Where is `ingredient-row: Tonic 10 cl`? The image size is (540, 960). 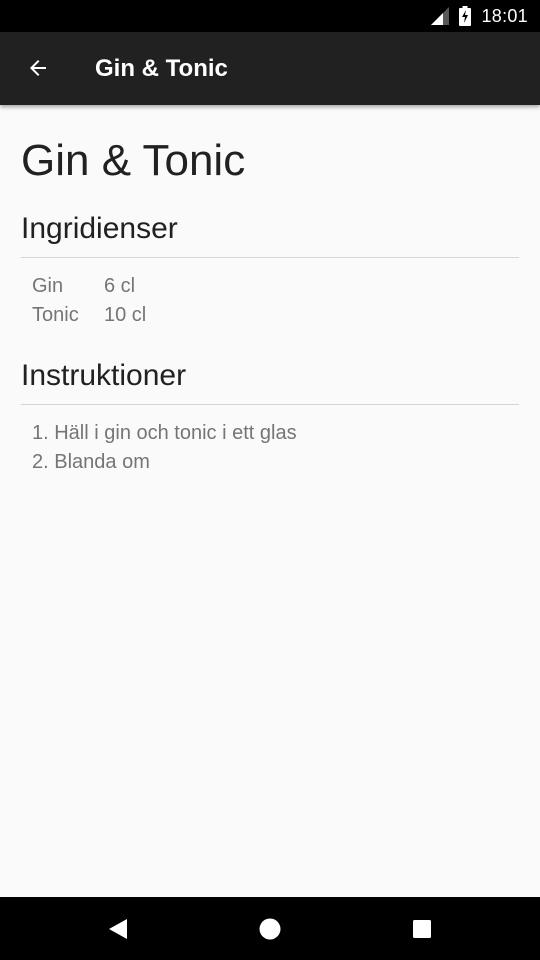 ingredient-row: Tonic 10 cl is located at coordinates (275, 315).